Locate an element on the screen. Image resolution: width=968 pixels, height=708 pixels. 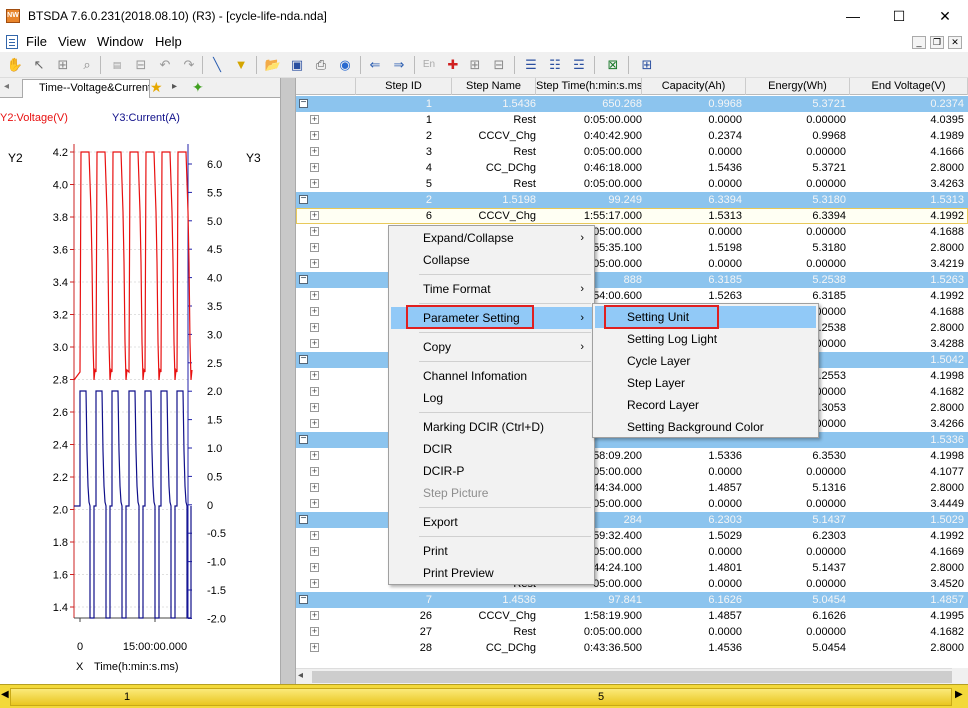
hand-tool-icon: ✋ is located at coordinates (15, 65).